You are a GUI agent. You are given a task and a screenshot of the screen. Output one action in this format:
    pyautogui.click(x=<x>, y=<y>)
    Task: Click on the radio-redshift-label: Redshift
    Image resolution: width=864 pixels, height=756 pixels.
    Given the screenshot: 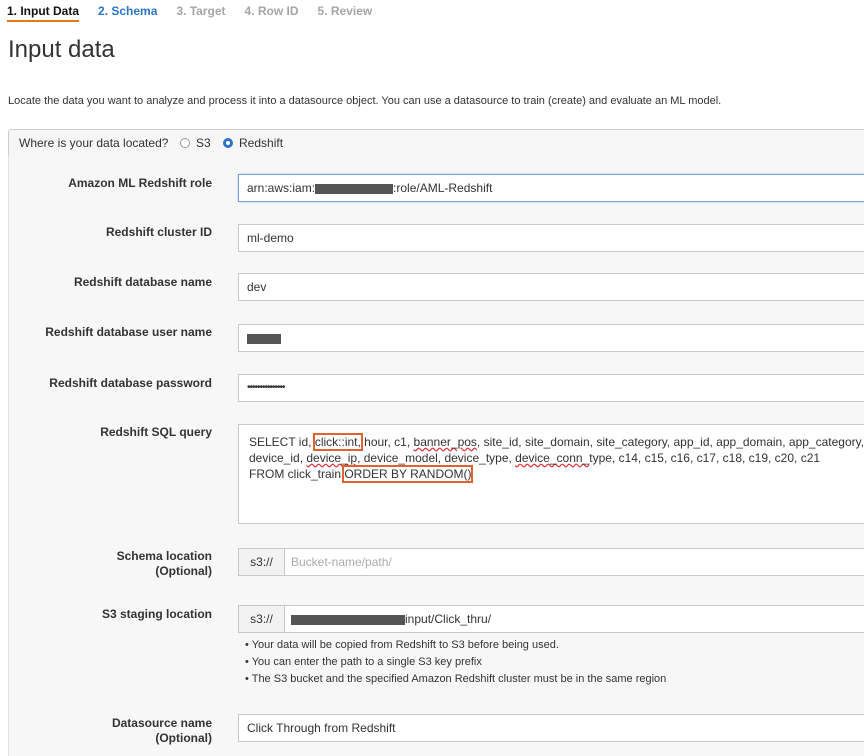 What is the action you would take?
    pyautogui.click(x=261, y=143)
    